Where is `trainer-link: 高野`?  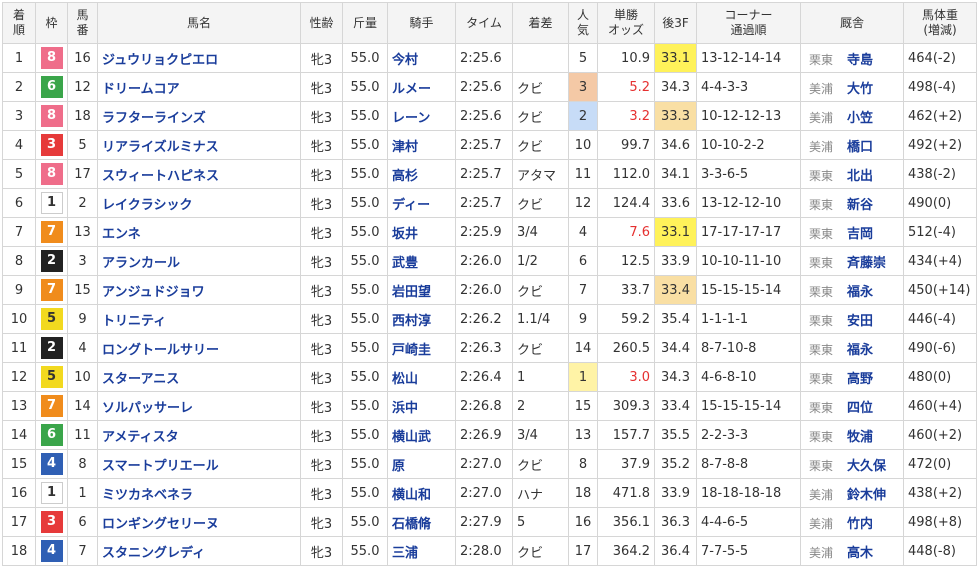 trainer-link: 高野 is located at coordinates (860, 379).